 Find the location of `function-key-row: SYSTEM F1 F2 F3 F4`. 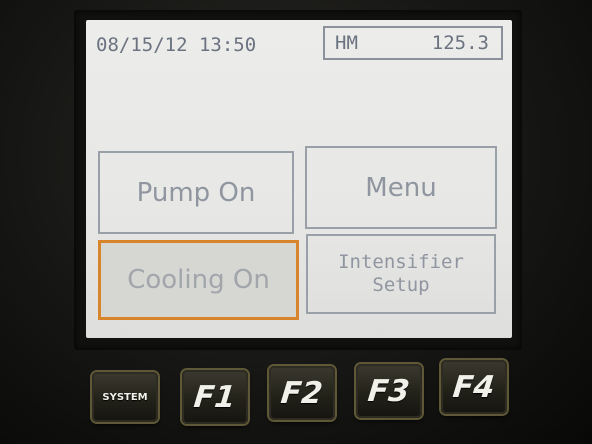

function-key-row: SYSTEM F1 F2 F3 F4 is located at coordinates (302, 391).